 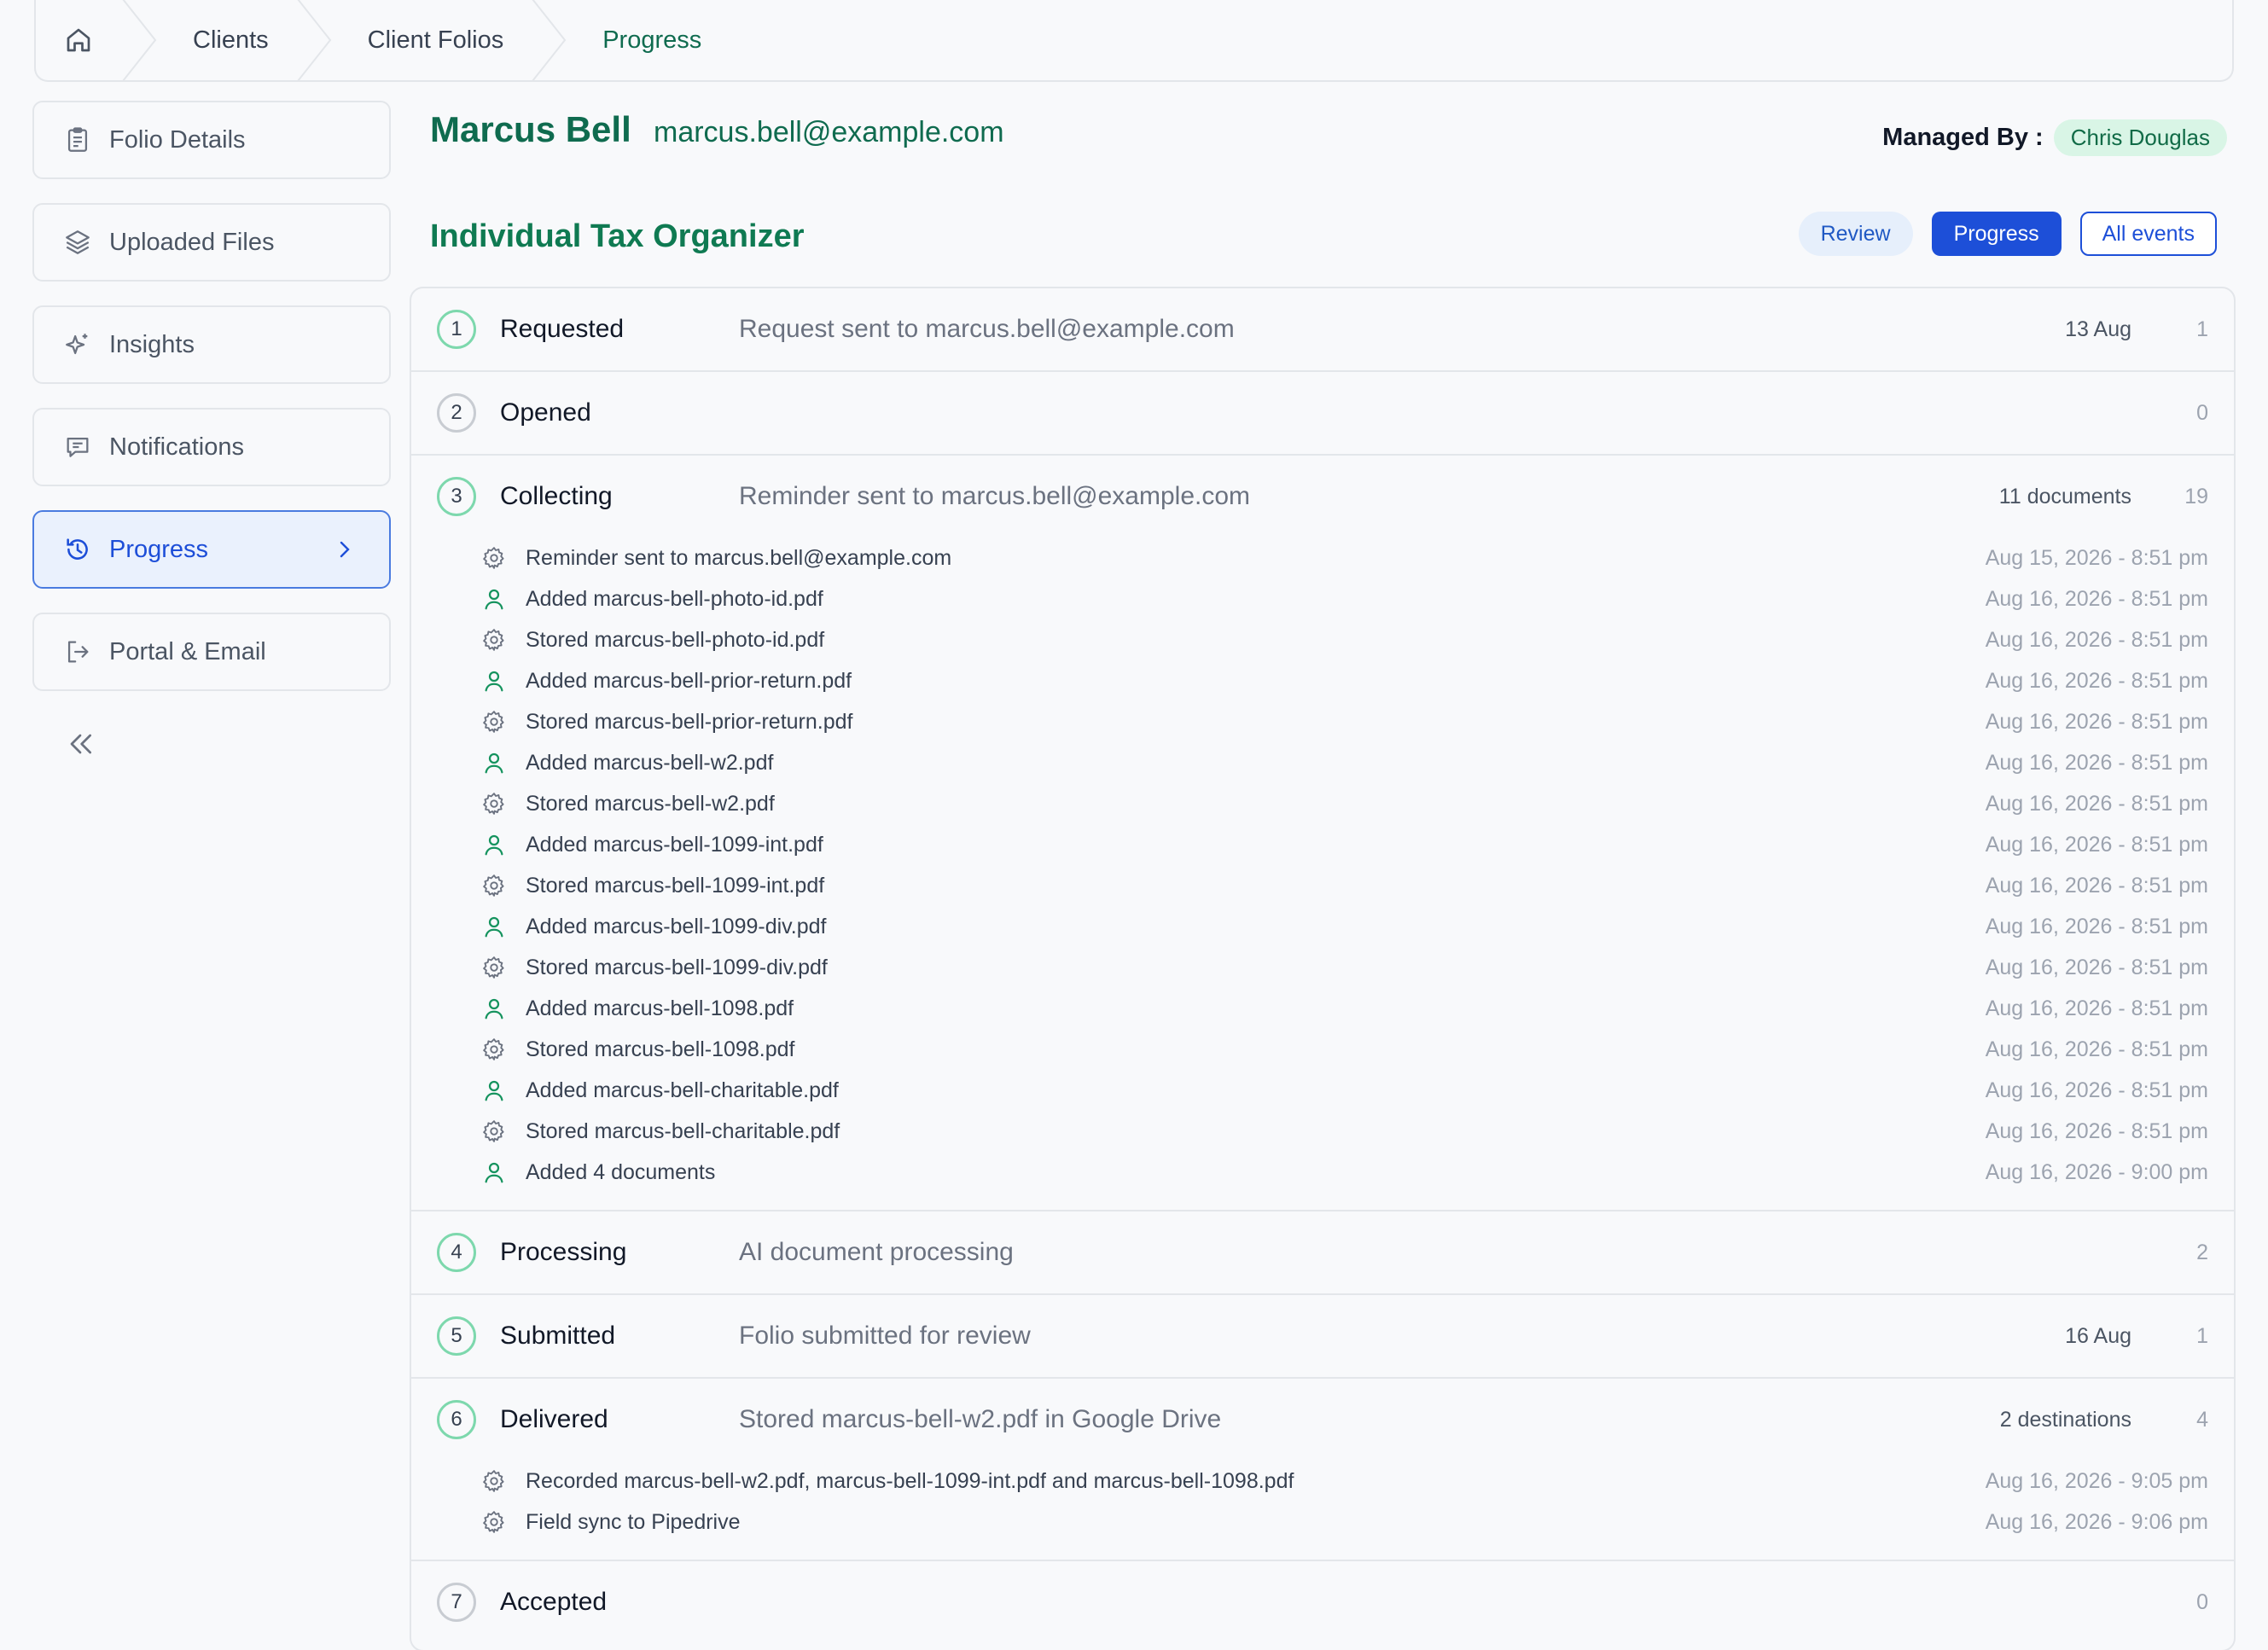 What do you see at coordinates (1322, 1602) in the screenshot?
I see `stage-header: 7 Accepted 0` at bounding box center [1322, 1602].